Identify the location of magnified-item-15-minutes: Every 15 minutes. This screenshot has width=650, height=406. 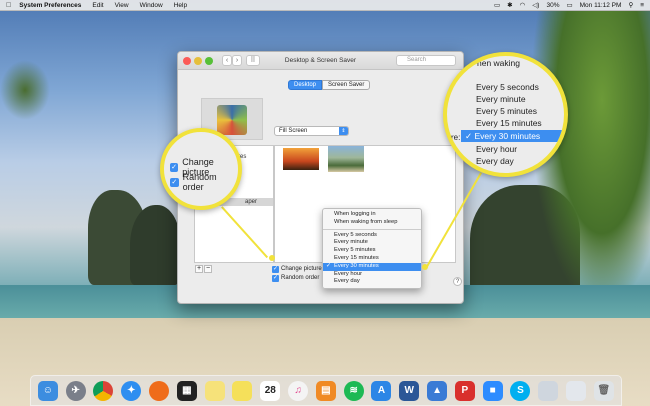
(509, 123).